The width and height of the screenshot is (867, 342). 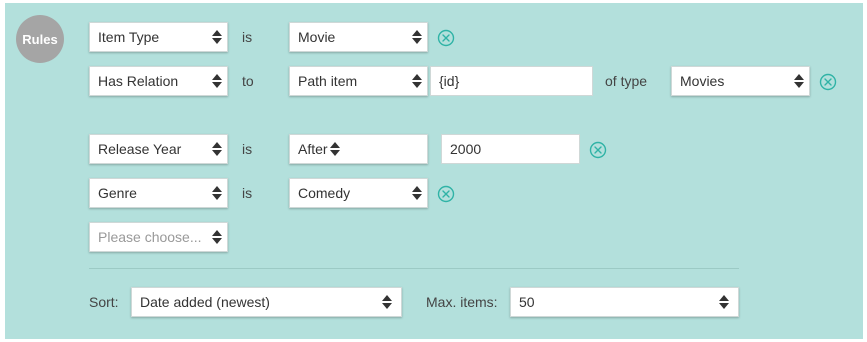 What do you see at coordinates (446, 194) in the screenshot?
I see `rule4-remove-icon` at bounding box center [446, 194].